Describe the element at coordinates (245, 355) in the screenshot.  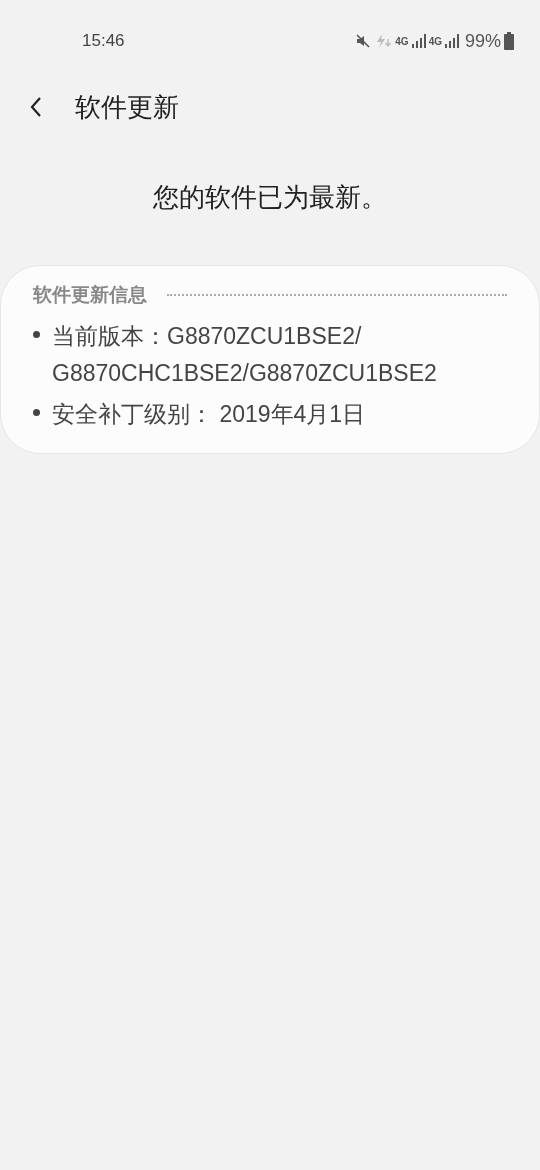
I see `info-text: 当前版本：G8870ZCU1BSE2/ G8870CHC1BSE2/G8870ZCU1BSE2` at that location.